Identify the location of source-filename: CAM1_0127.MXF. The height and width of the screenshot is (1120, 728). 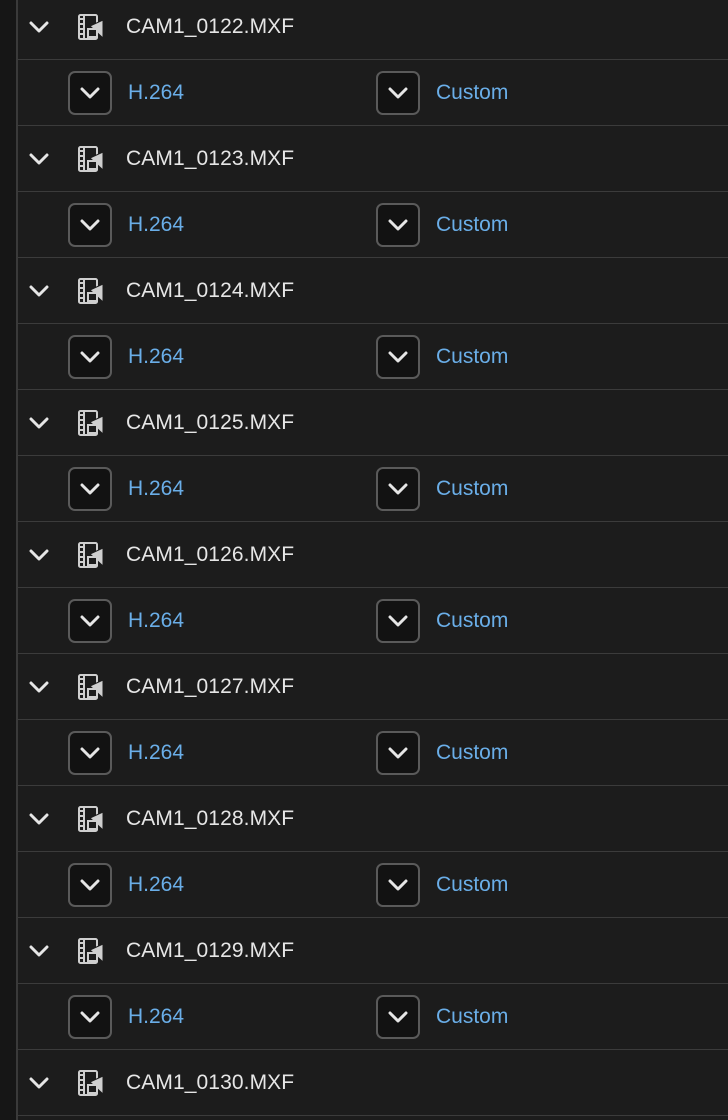
(210, 686).